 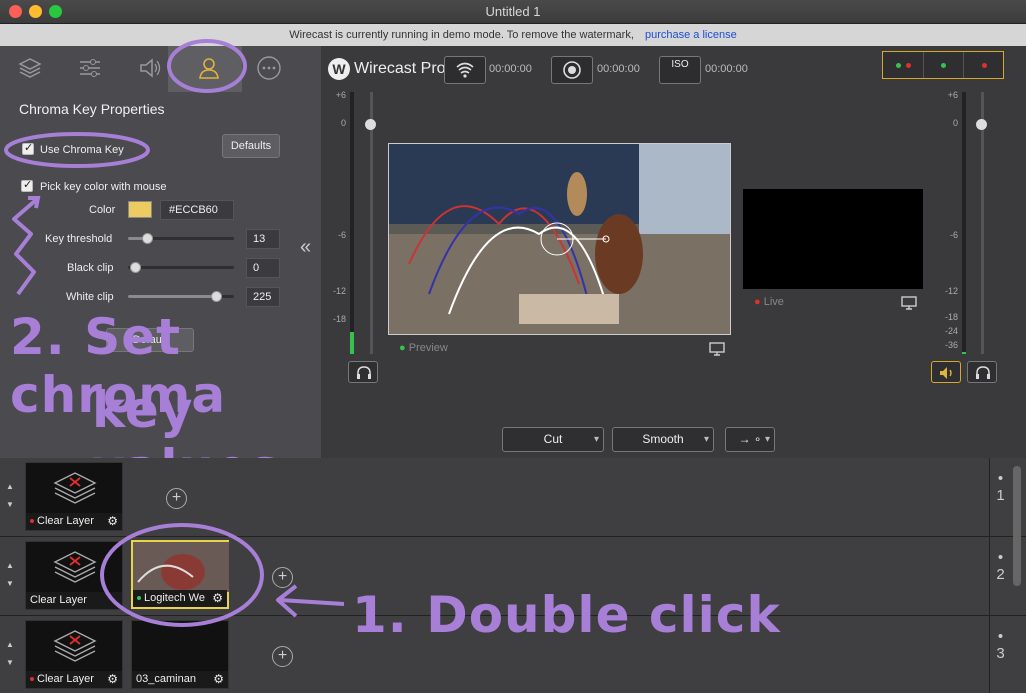 I want to click on layout-selector, so click(x=943, y=65).